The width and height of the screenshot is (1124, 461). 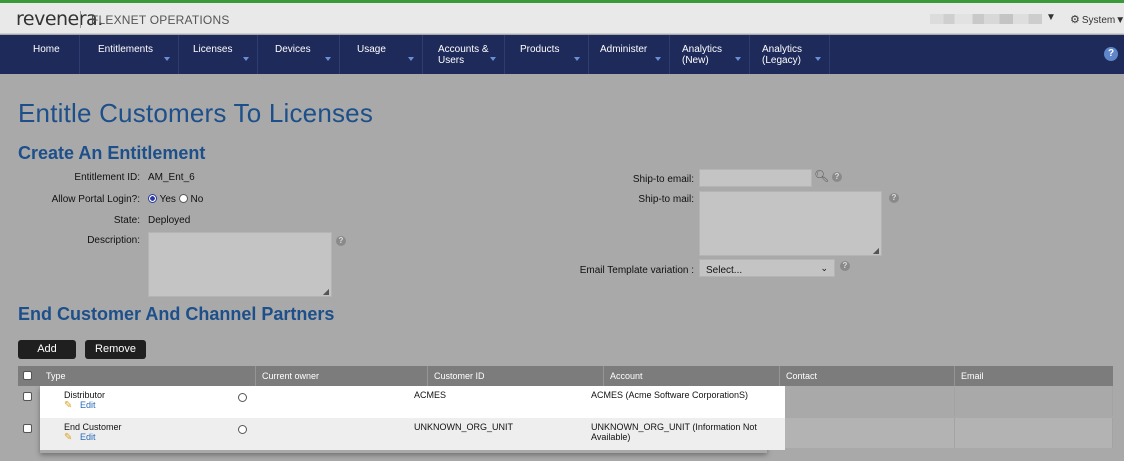 What do you see at coordinates (464, 427) in the screenshot?
I see `row-customer-id: UNKNOWN_ORG_UNIT` at bounding box center [464, 427].